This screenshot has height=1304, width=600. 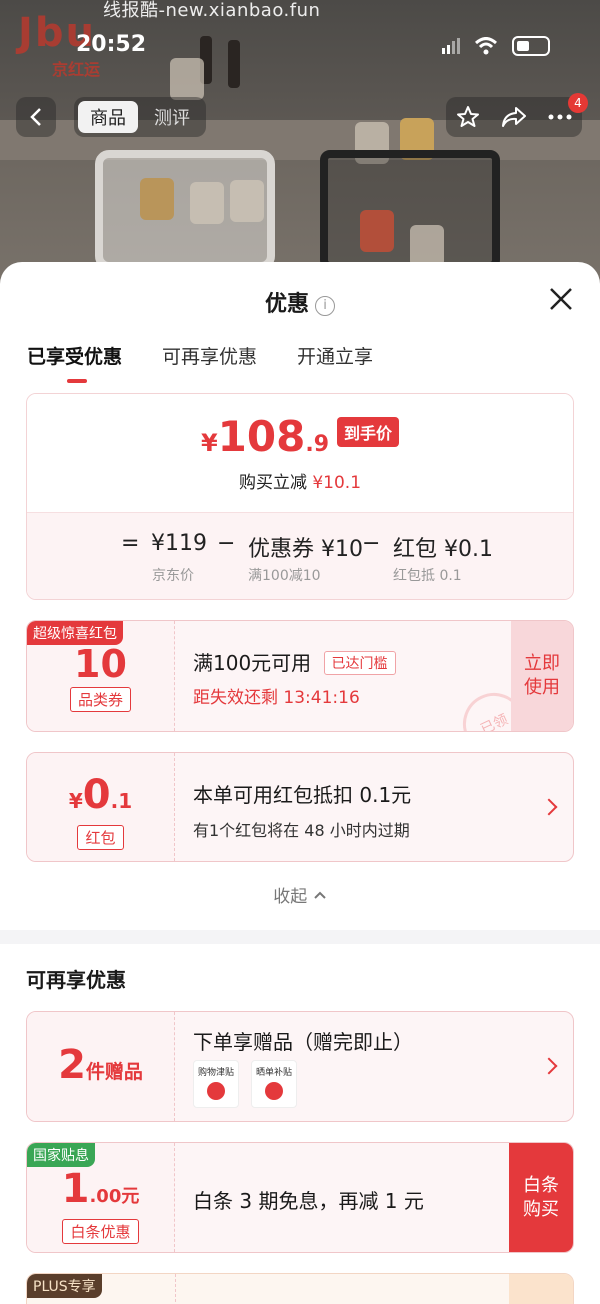 What do you see at coordinates (172, 117) in the screenshot?
I see `tab-review: 测评` at bounding box center [172, 117].